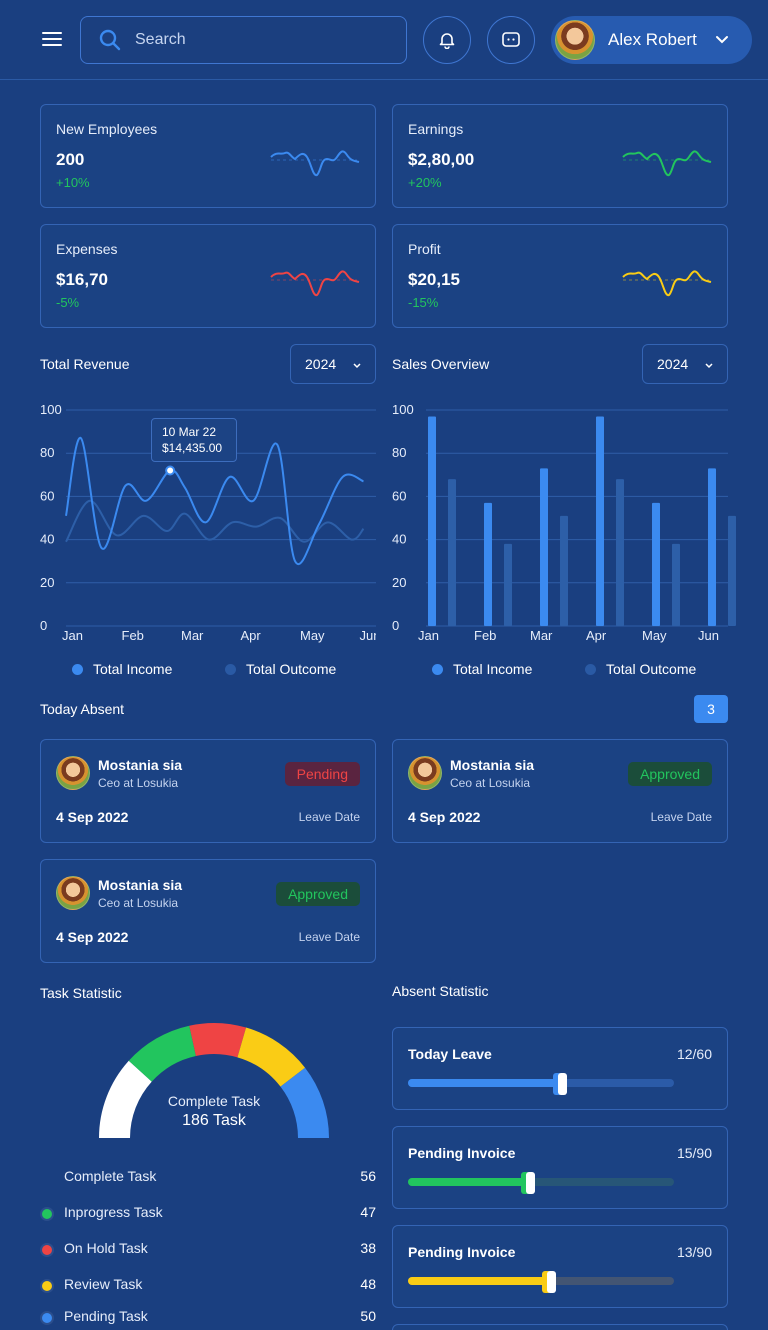 The height and width of the screenshot is (1330, 768). I want to click on absent-stat-count: 15/90, so click(694, 1153).